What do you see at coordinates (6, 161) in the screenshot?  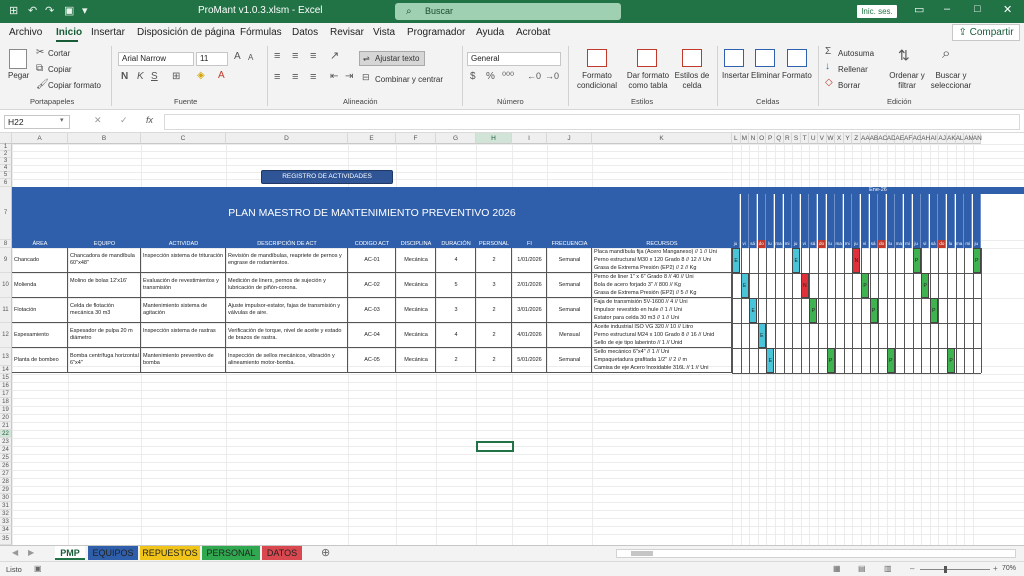 I see `row-header: 3` at bounding box center [6, 161].